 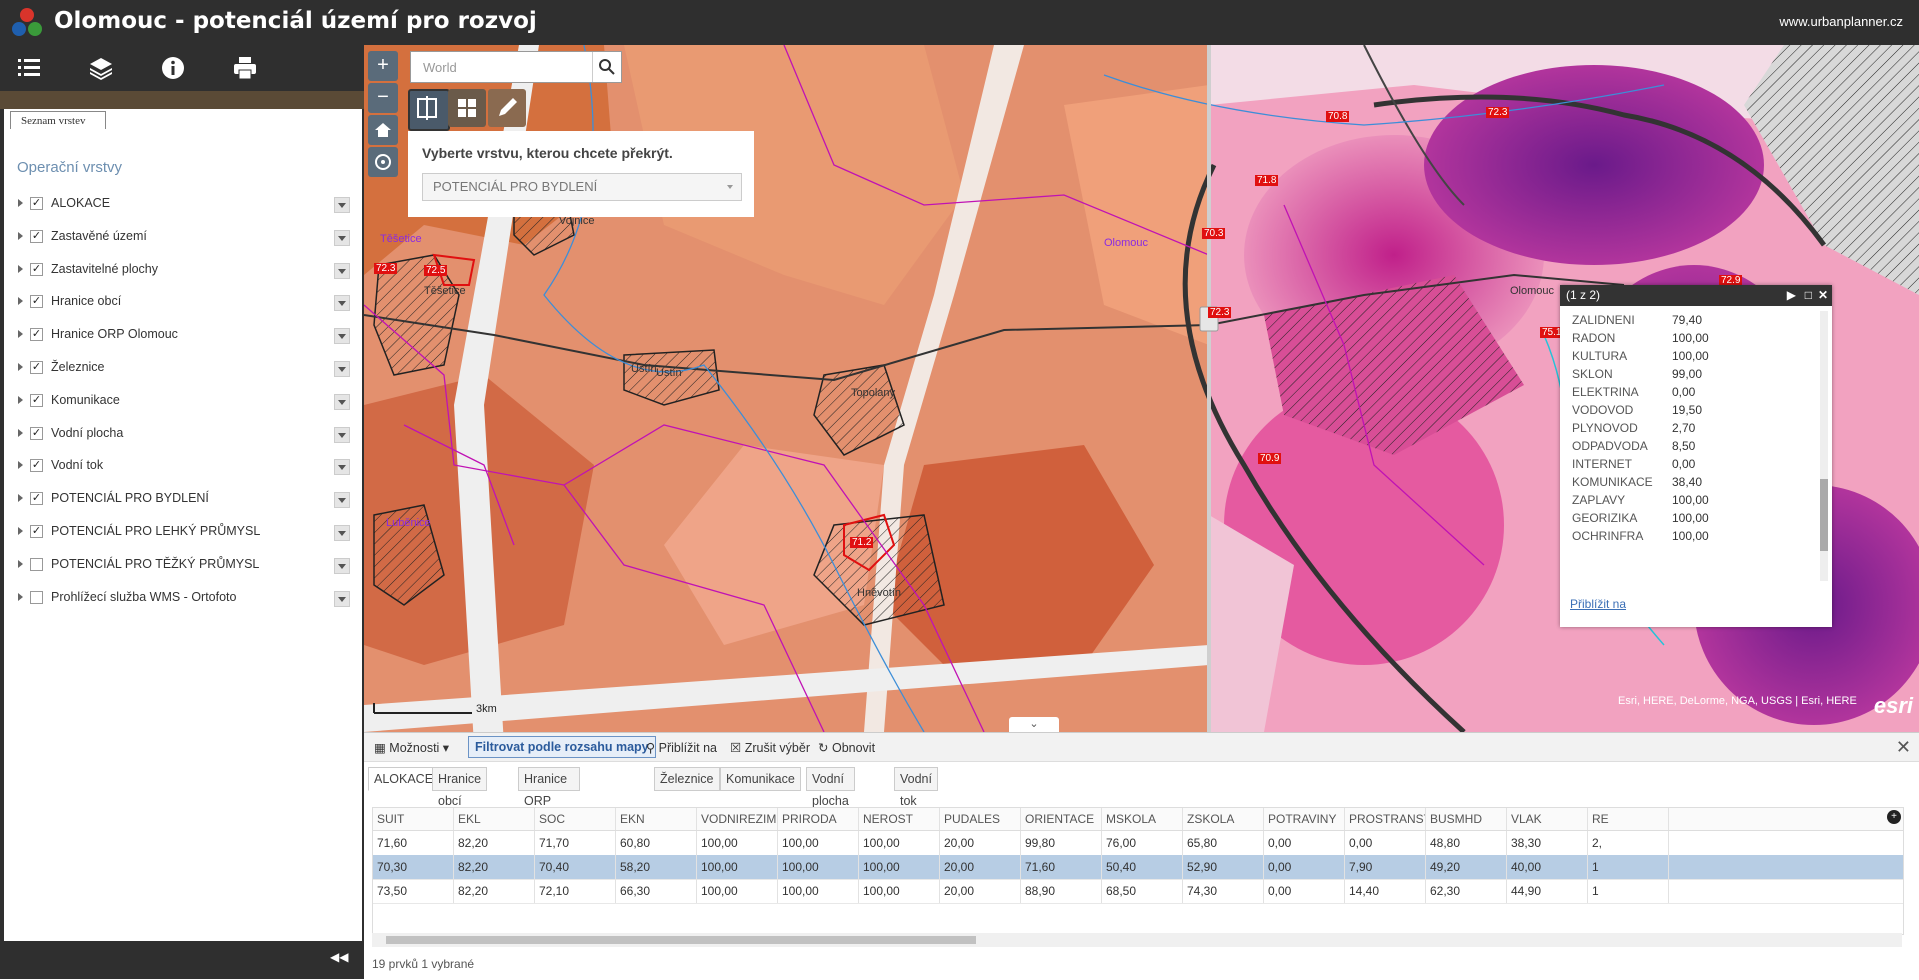 I want to click on column-header: SOC, so click(x=575, y=819).